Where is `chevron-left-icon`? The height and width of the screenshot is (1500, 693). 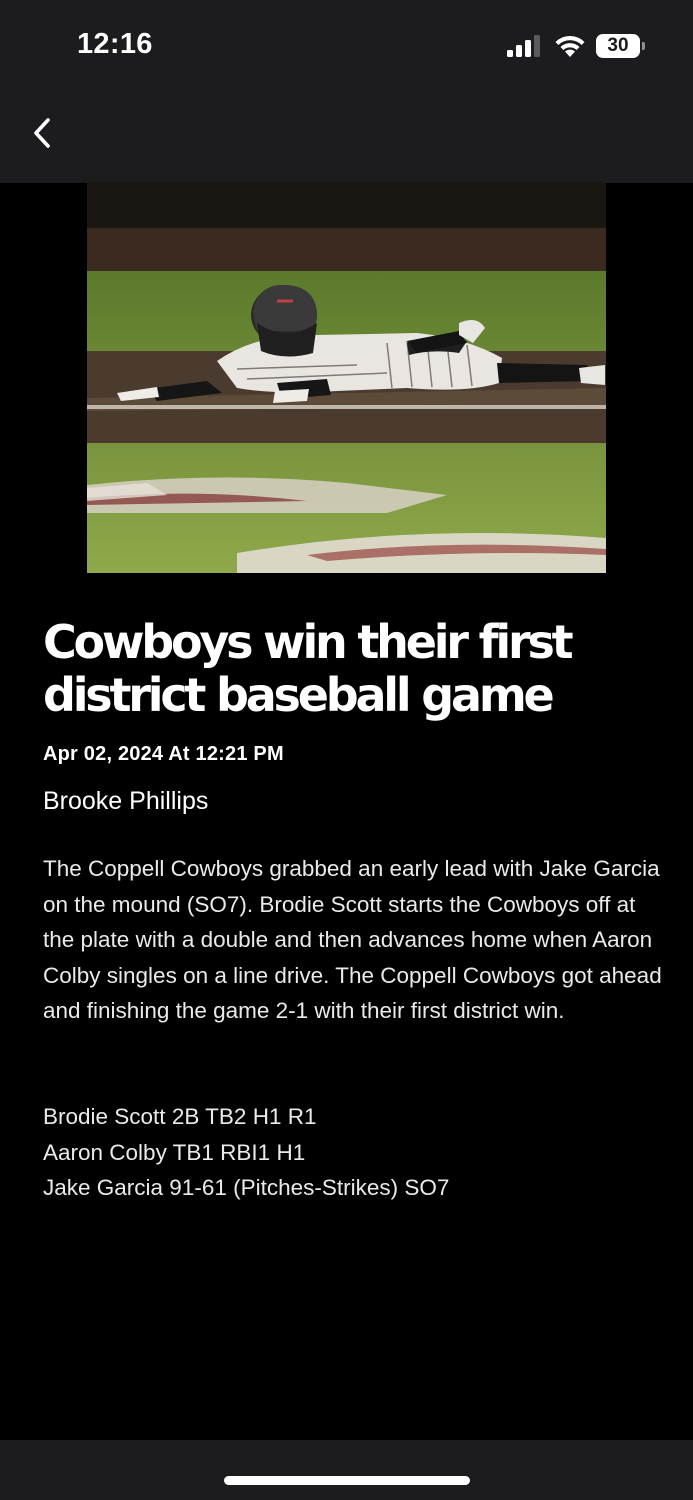 chevron-left-icon is located at coordinates (42, 133).